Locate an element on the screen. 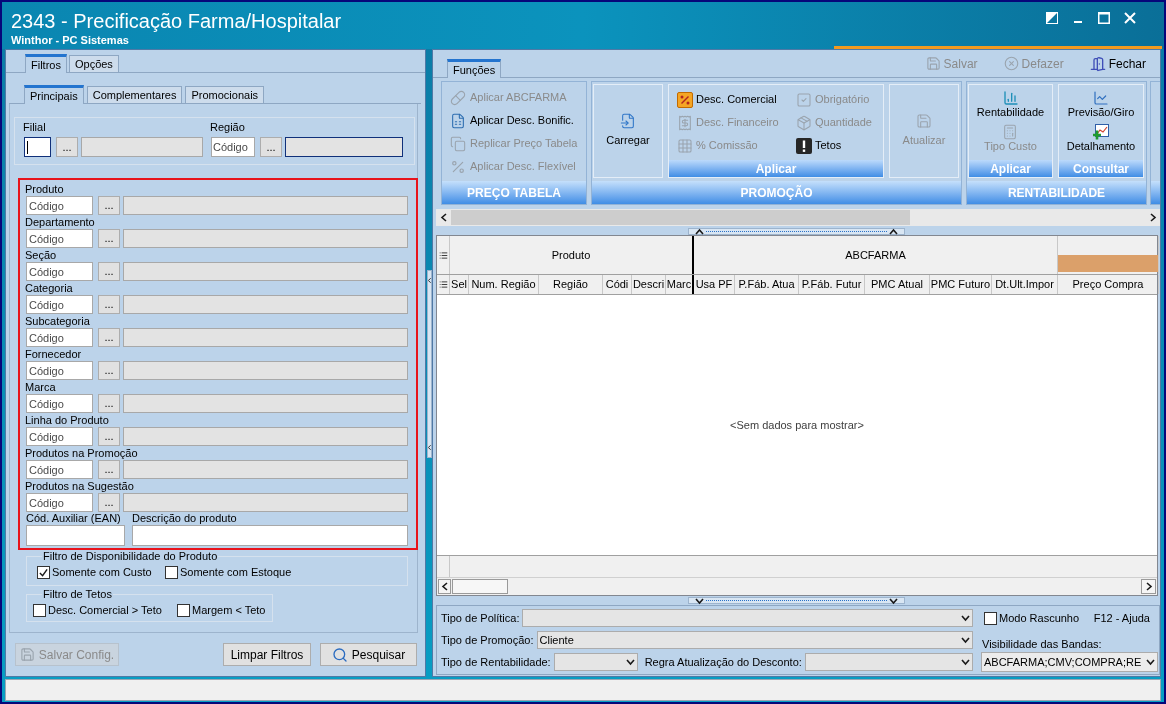 Image resolution: width=1166 pixels, height=704 pixels. chevron-left-icon is located at coordinates (429, 447).